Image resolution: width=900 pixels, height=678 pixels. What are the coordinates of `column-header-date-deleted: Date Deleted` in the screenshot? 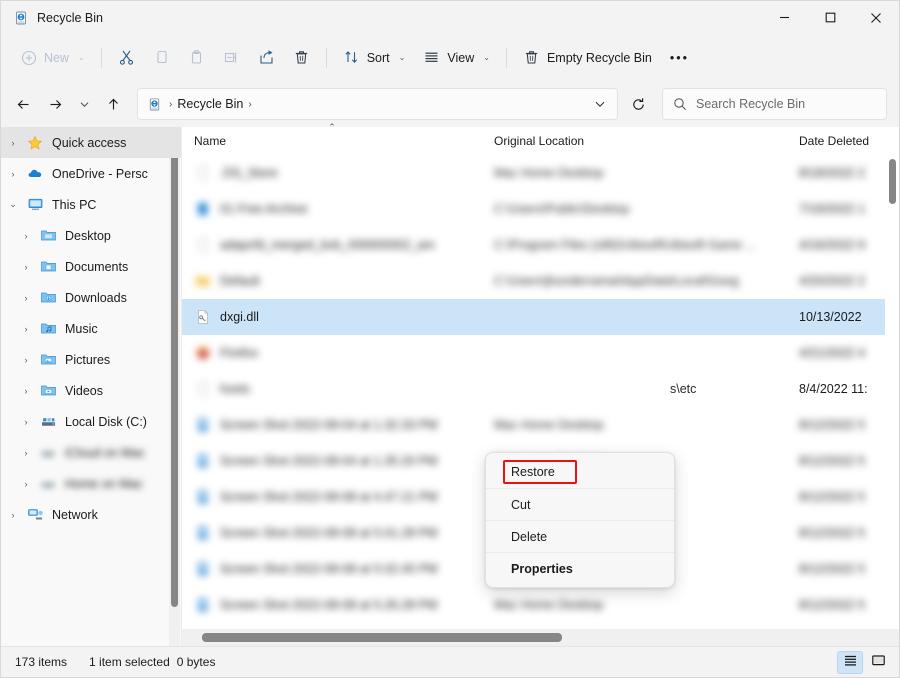 It's located at (843, 141).